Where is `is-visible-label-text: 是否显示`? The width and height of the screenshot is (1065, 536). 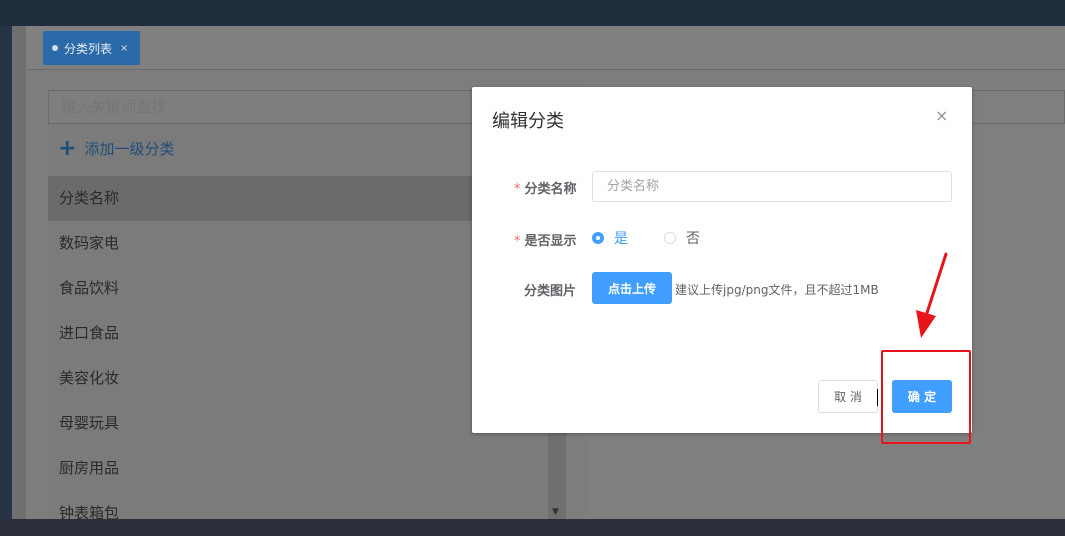
is-visible-label-text: 是否显示 is located at coordinates (550, 241).